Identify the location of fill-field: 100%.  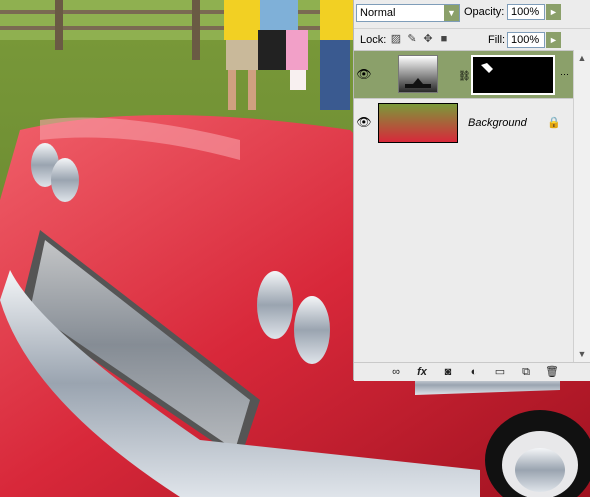
(526, 40).